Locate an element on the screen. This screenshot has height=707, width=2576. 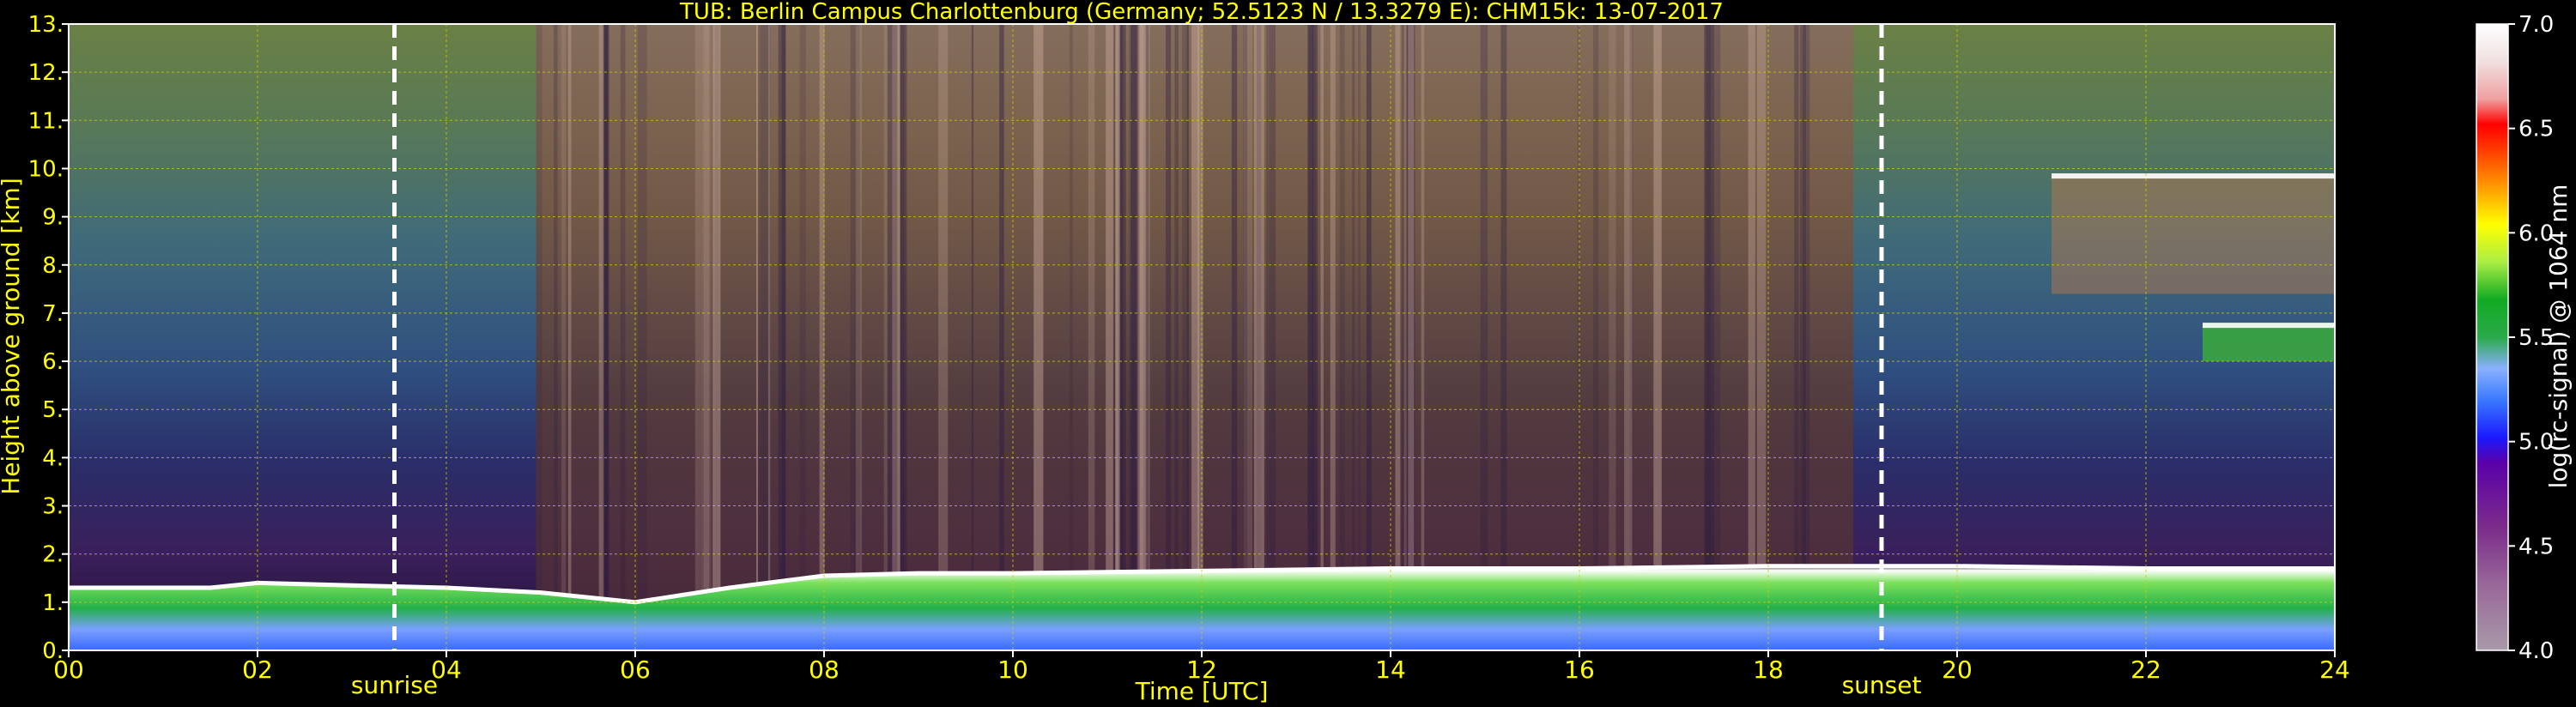
y-tick-label: 0. is located at coordinates (53, 651).